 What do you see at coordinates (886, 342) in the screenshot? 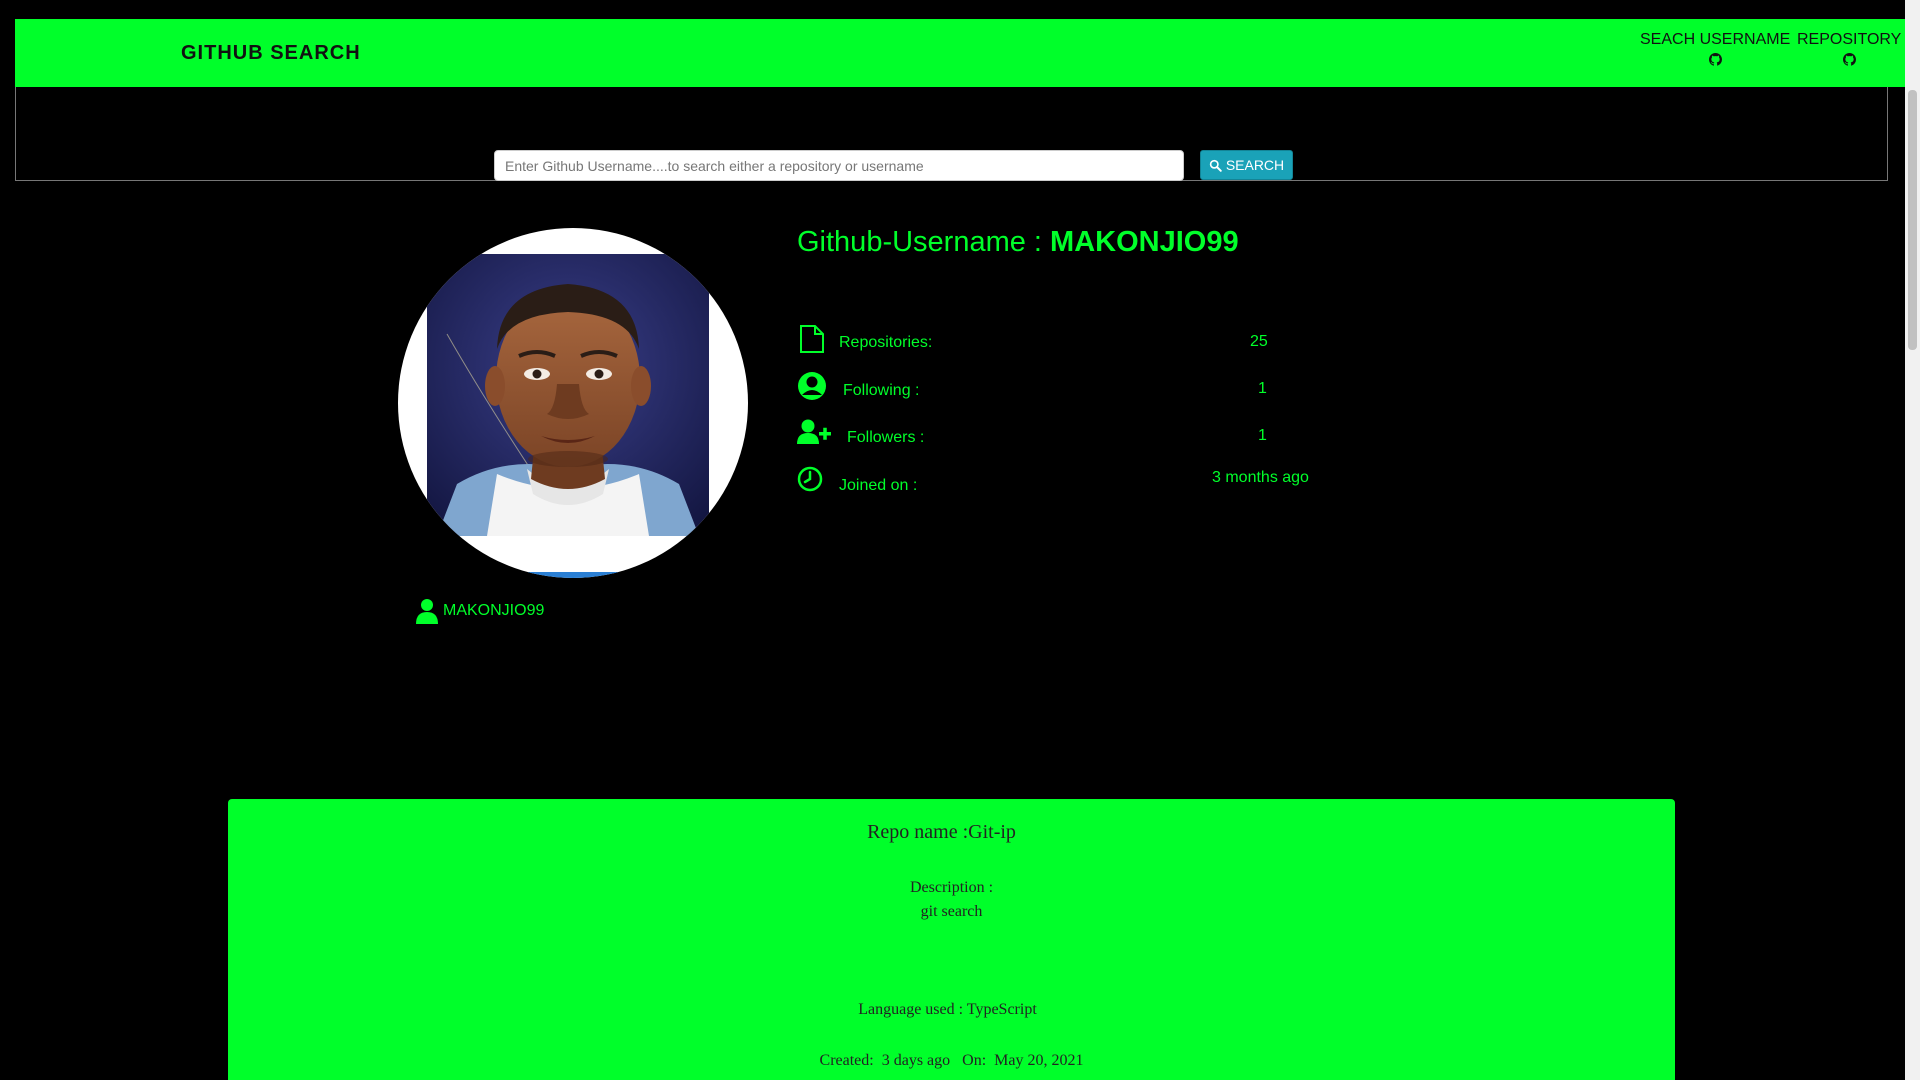
I see `stat-repositories-label: Repositories:` at bounding box center [886, 342].